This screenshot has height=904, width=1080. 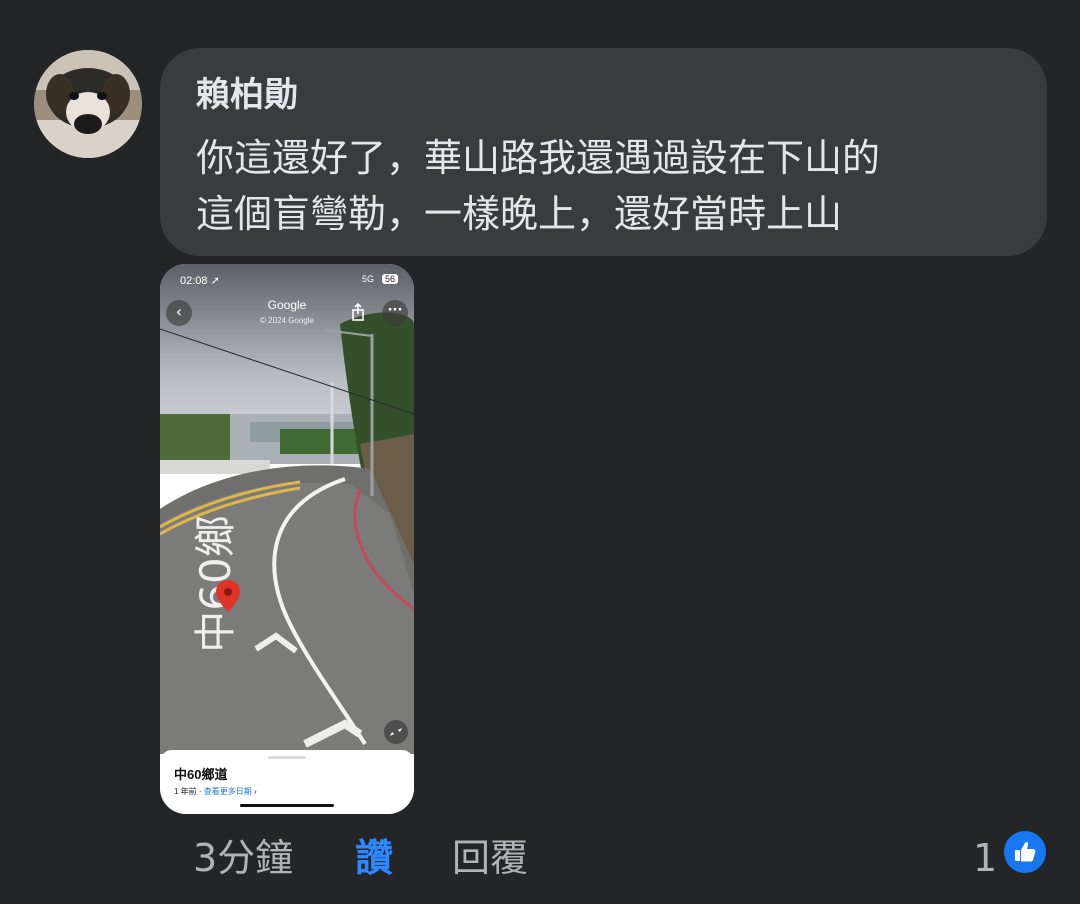 I want to click on street-view-scene: 中60鄉, so click(x=287, y=509).